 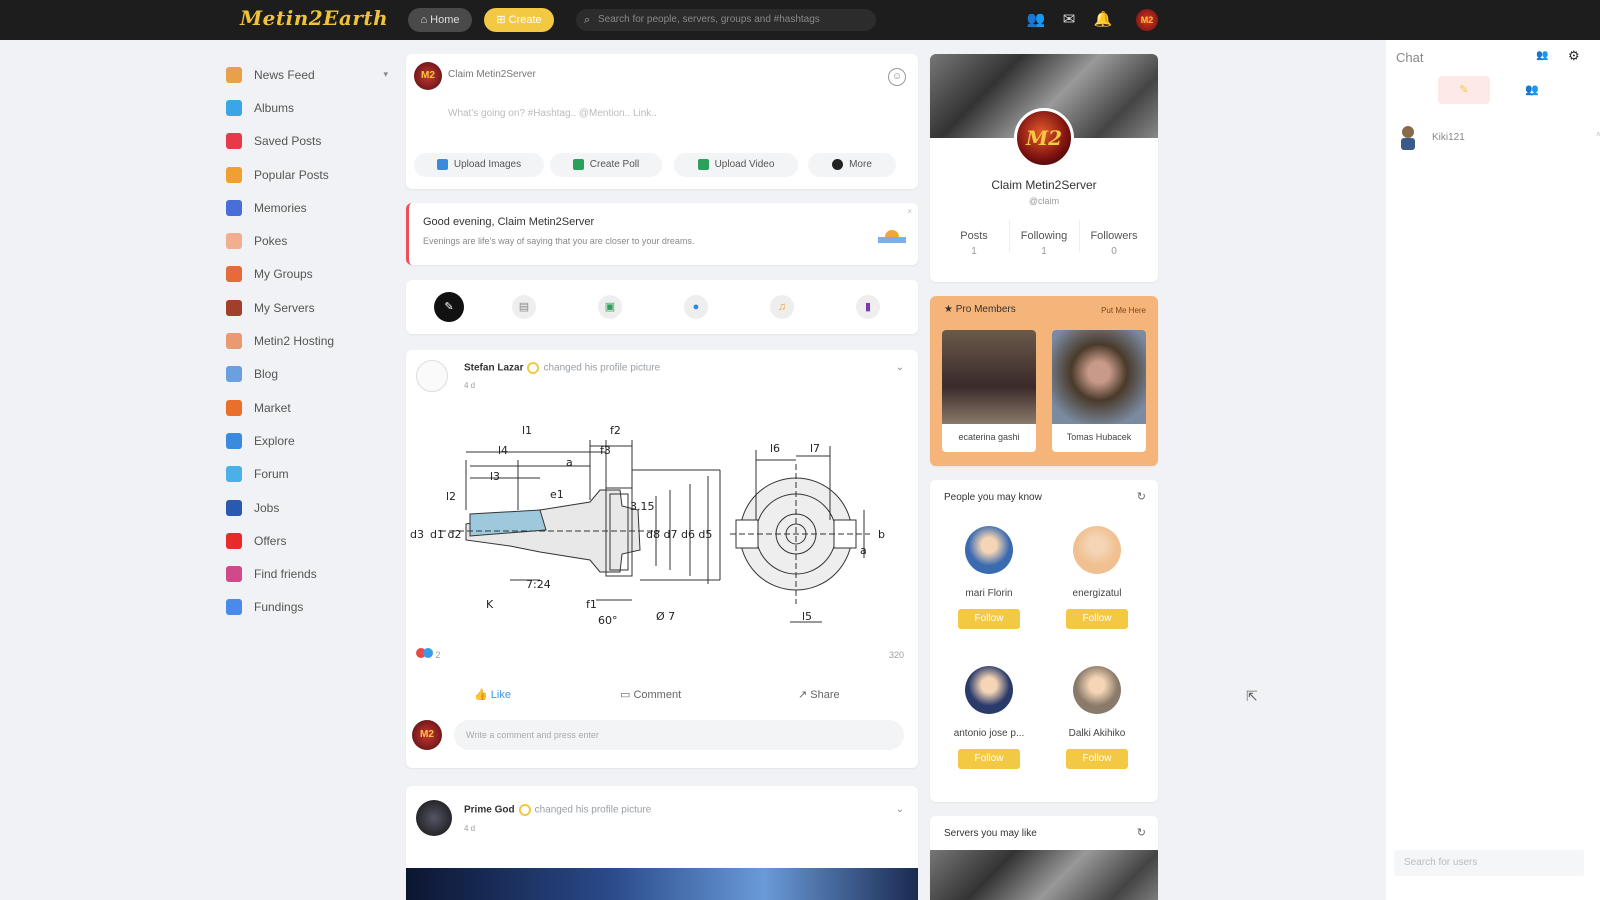 I want to click on create-button: ⊞ Create, so click(x=519, y=20).